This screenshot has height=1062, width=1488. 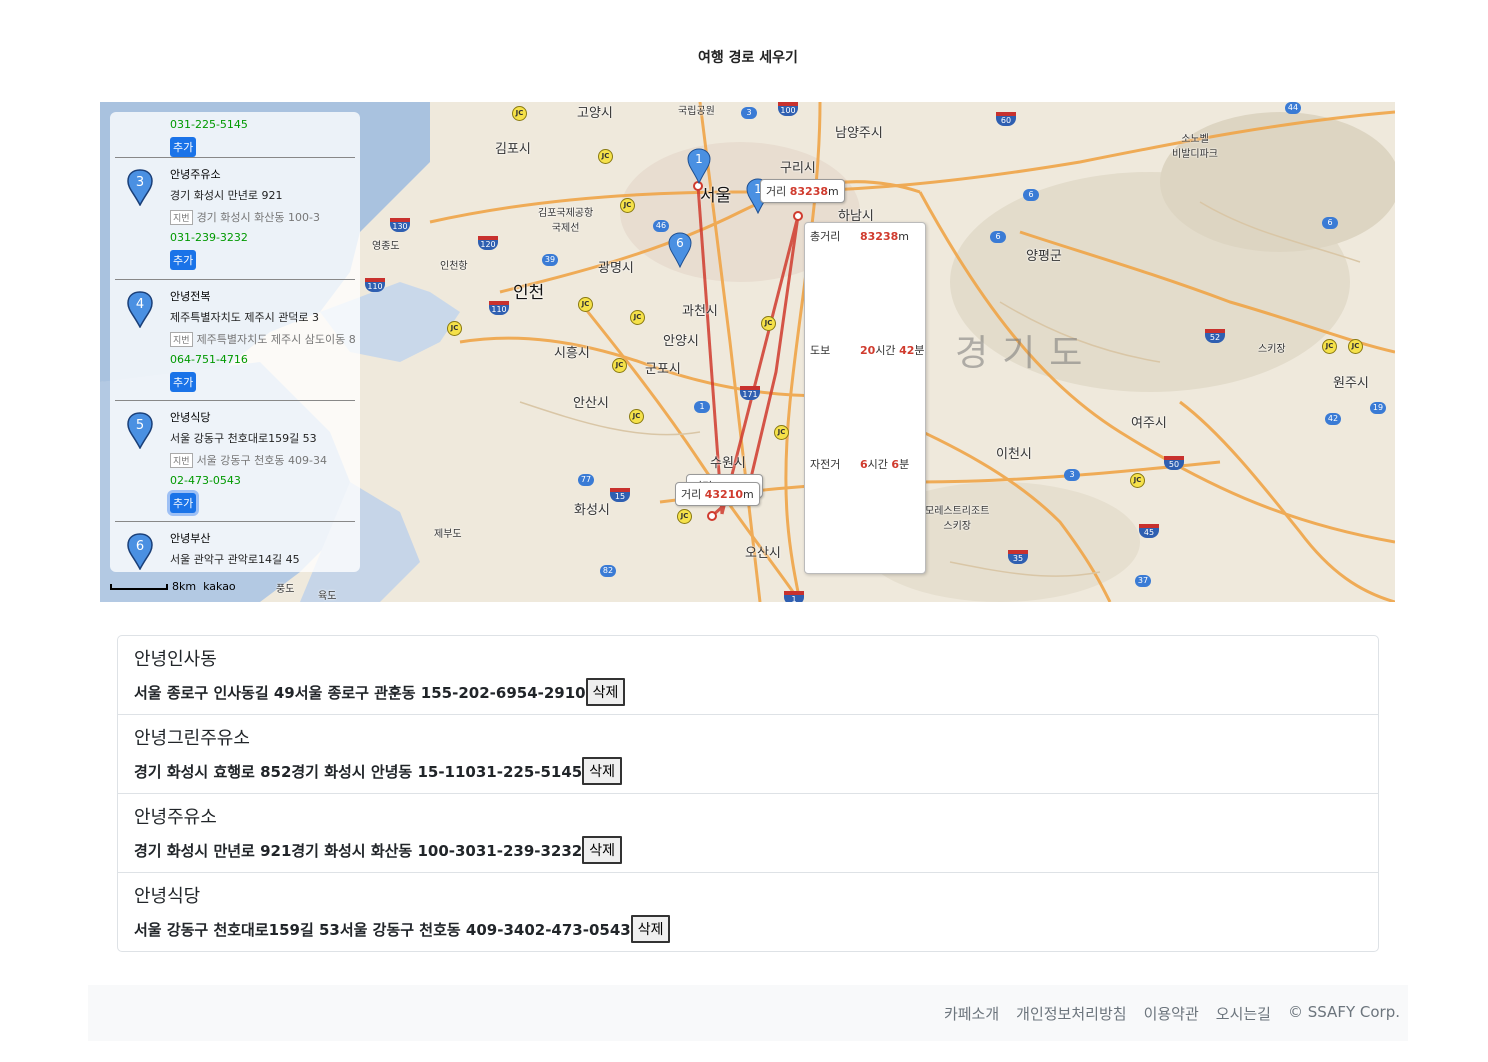 What do you see at coordinates (529, 293) in the screenshot?
I see `map-label-incheon: 인천` at bounding box center [529, 293].